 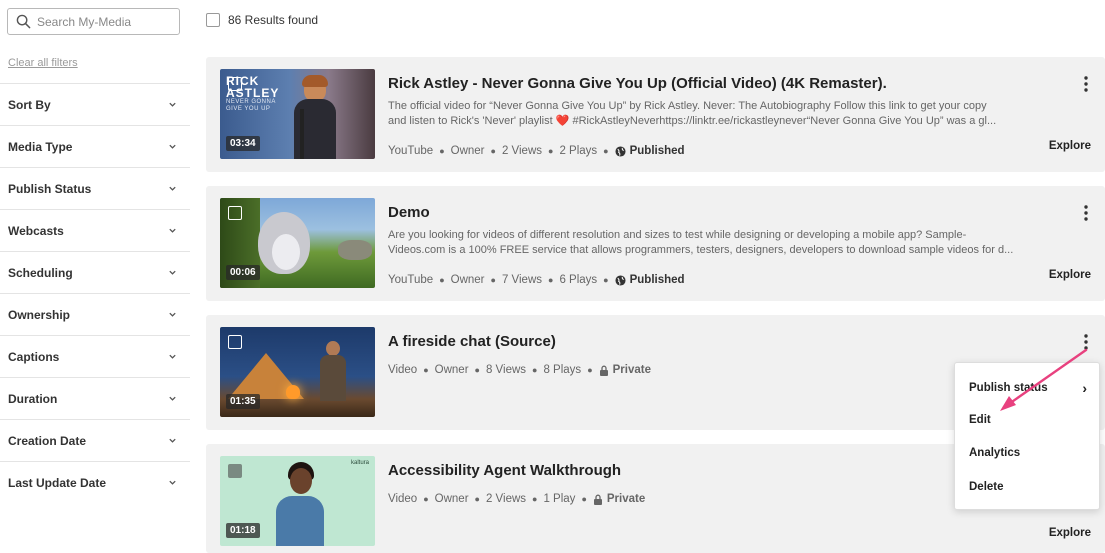 I want to click on duration-badge: 01:35, so click(x=243, y=401).